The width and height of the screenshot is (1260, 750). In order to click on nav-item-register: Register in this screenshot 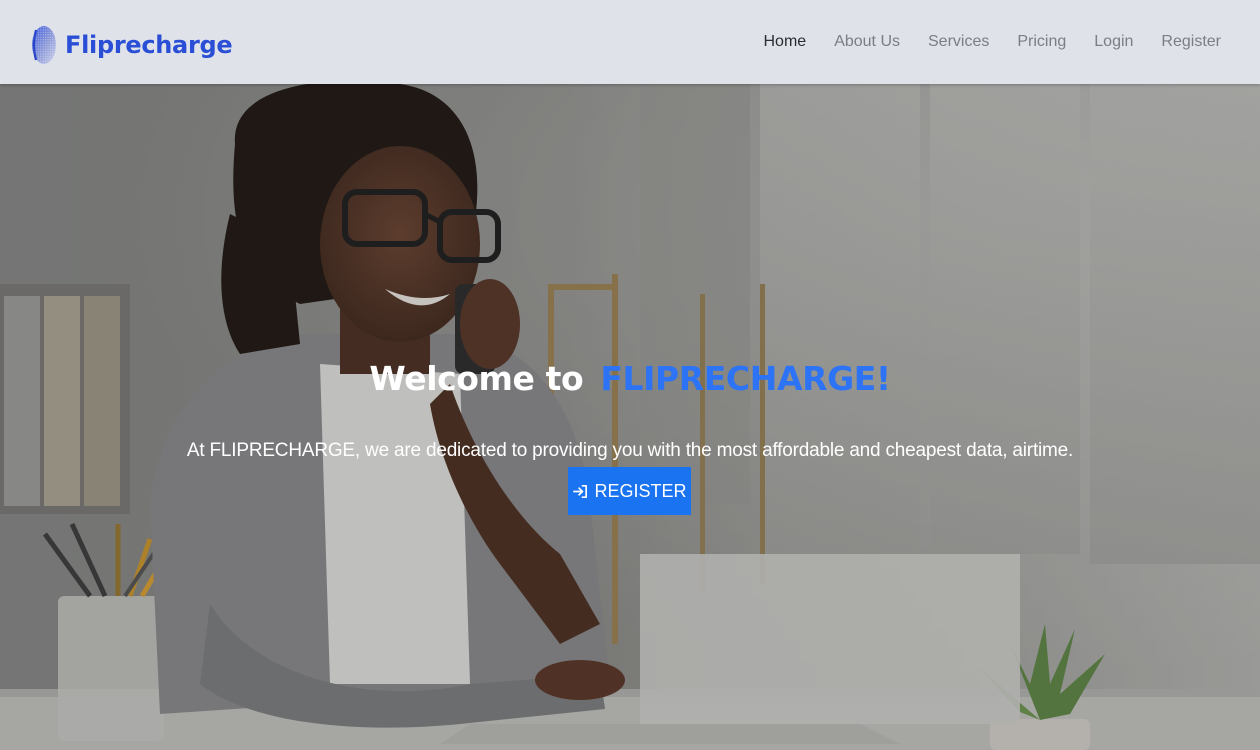, I will do `click(1191, 42)`.